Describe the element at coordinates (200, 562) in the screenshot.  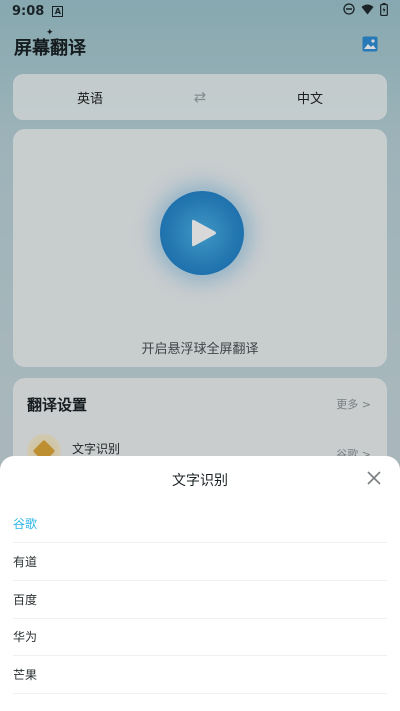
I see `option-youdao: 有道` at that location.